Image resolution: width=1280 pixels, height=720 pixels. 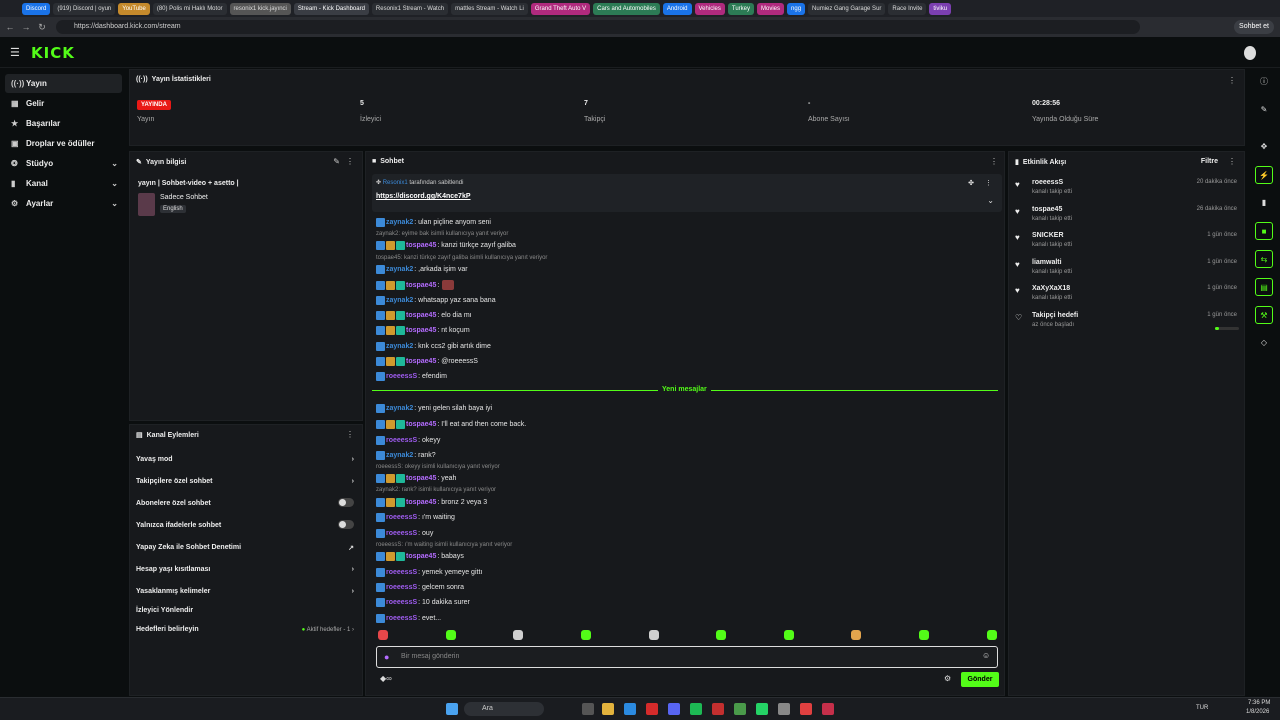 I want to click on forward-icon: →, so click(x=26, y=27).